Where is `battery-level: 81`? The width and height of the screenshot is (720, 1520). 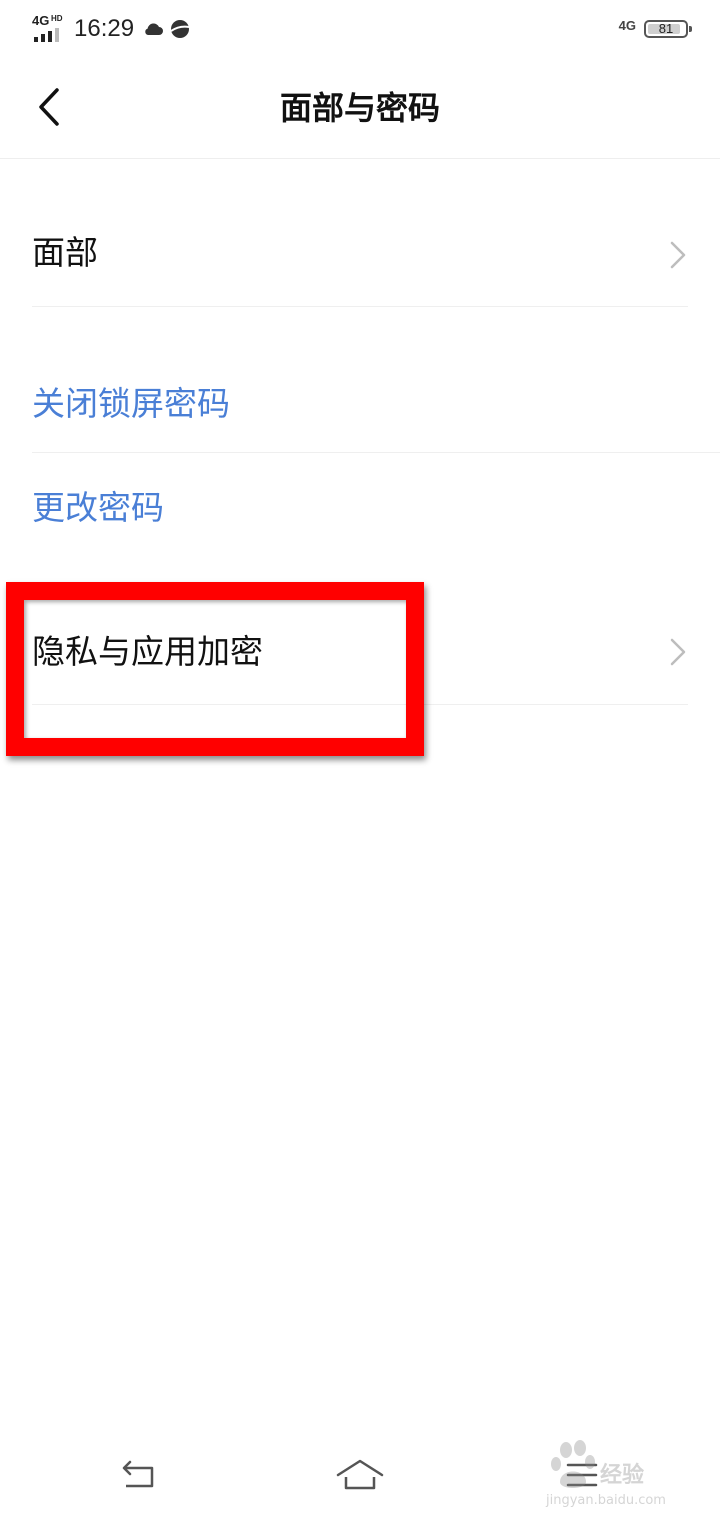 battery-level: 81 is located at coordinates (666, 28).